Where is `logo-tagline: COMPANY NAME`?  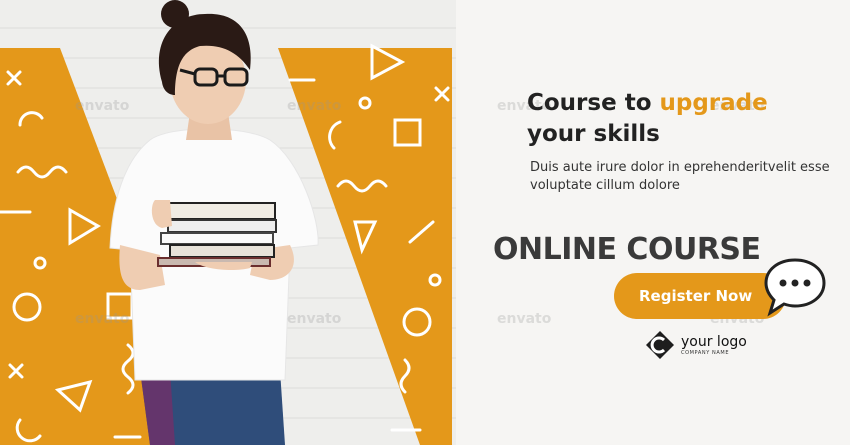 logo-tagline: COMPANY NAME is located at coordinates (705, 352).